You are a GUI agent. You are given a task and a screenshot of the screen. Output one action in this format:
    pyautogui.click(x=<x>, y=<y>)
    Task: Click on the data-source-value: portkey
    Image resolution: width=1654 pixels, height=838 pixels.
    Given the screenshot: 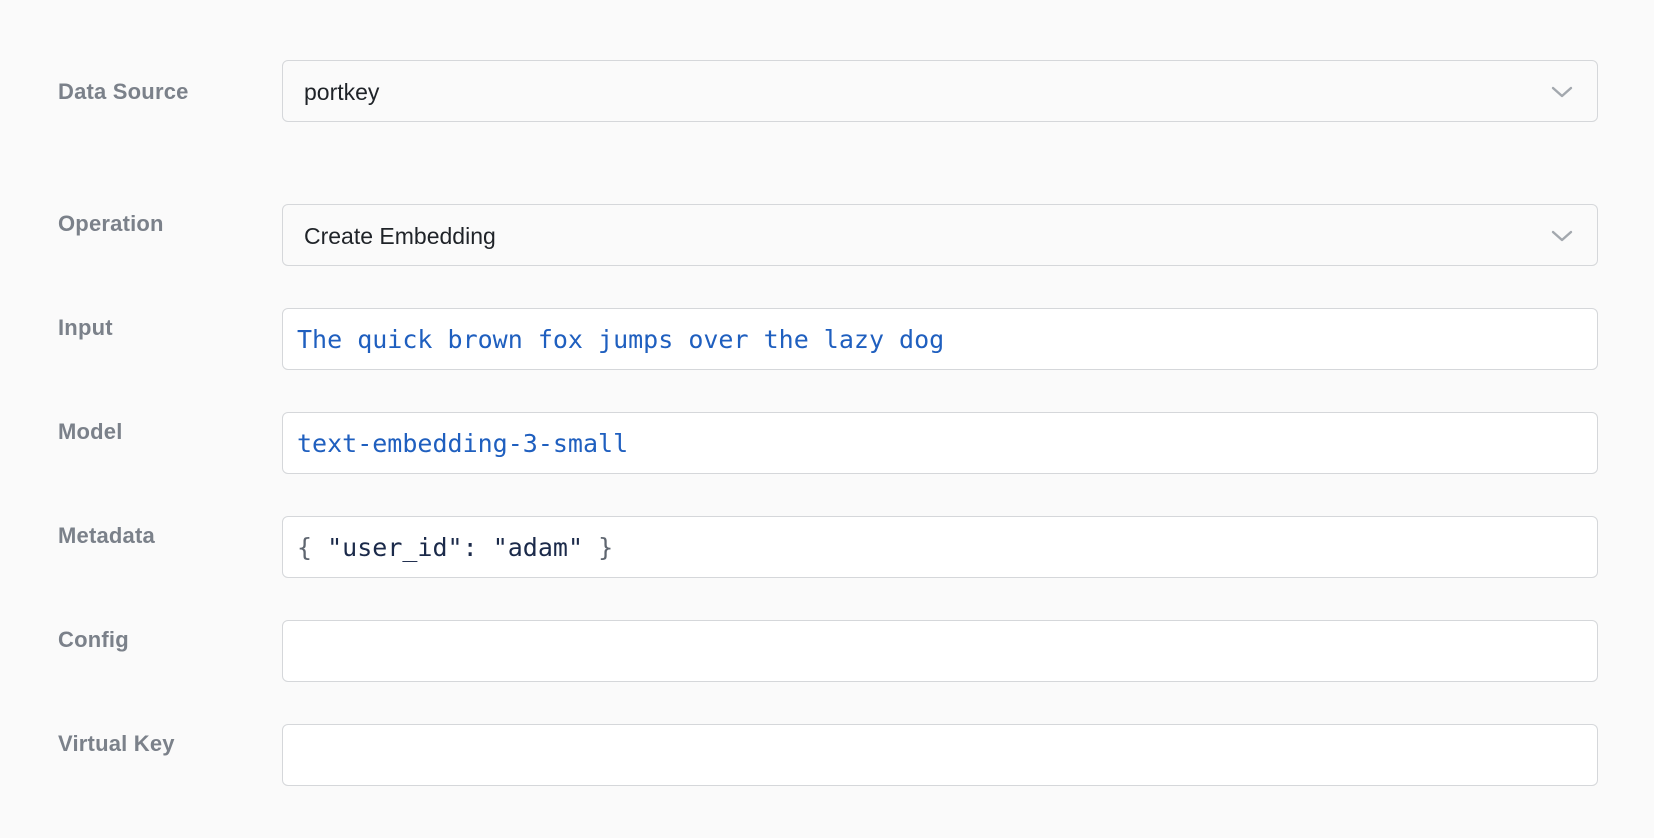 What is the action you would take?
    pyautogui.click(x=342, y=92)
    